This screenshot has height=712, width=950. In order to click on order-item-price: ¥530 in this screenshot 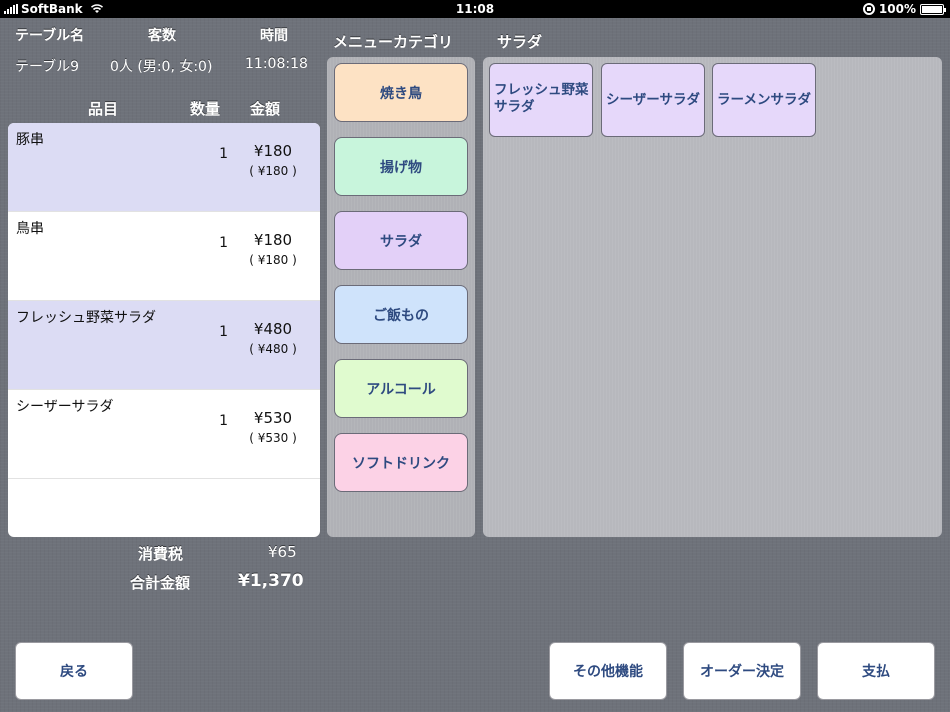, I will do `click(273, 418)`.